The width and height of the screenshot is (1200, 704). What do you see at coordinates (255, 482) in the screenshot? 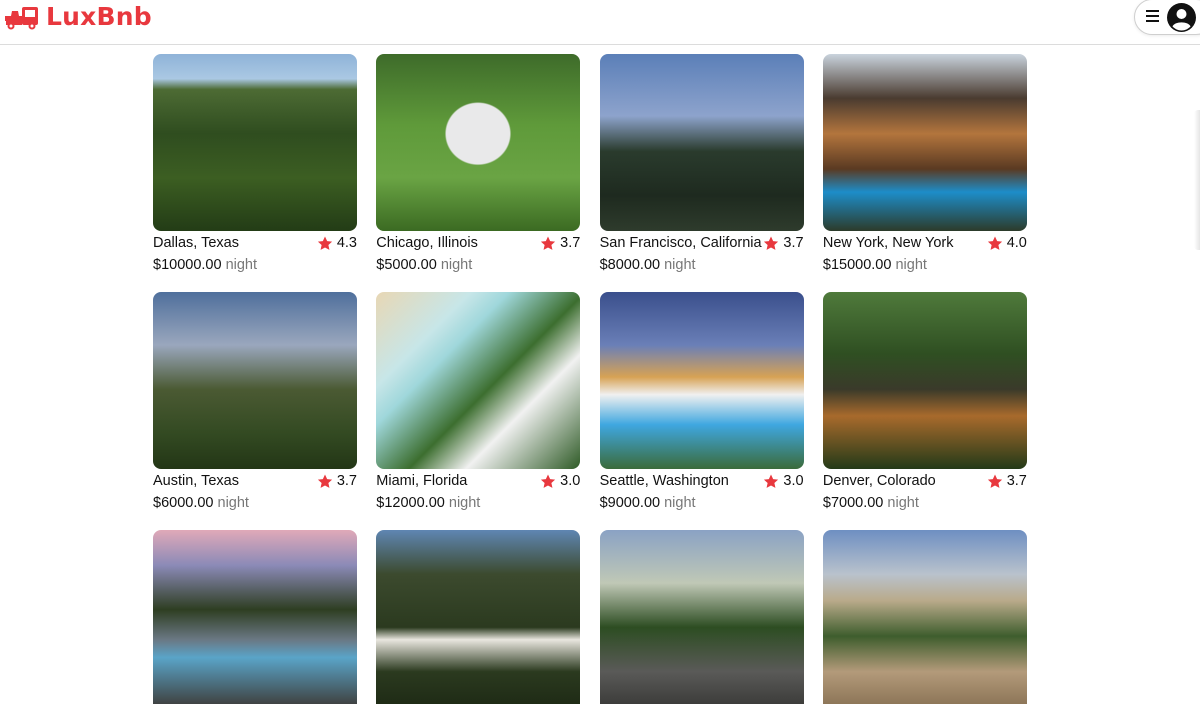
I see `listing-meta: Austin, Texas 3.7` at bounding box center [255, 482].